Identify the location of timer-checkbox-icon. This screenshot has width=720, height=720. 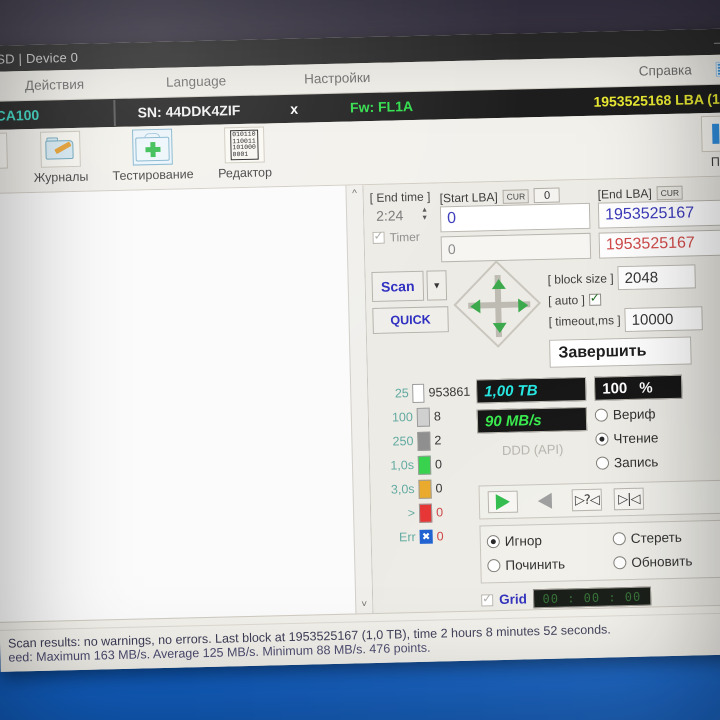
(378, 237).